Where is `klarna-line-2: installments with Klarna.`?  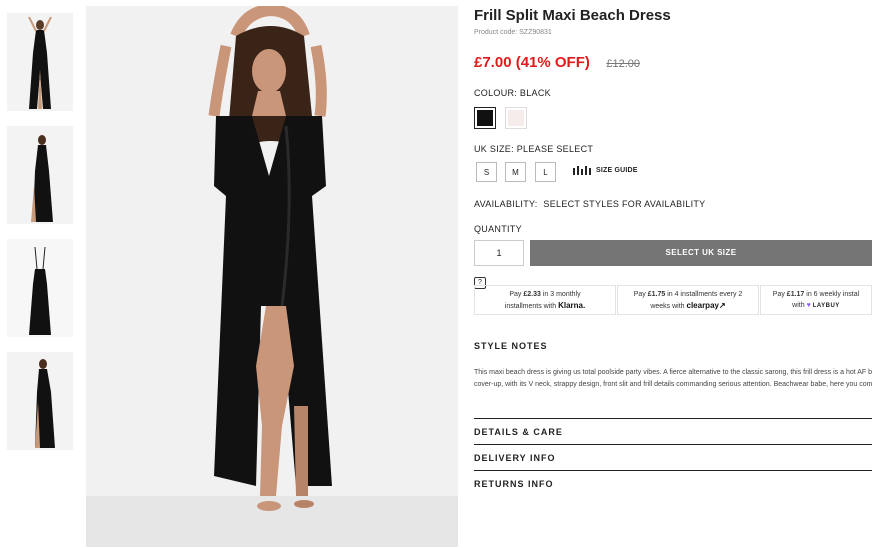
klarna-line-2: installments with Klarna. is located at coordinates (545, 305).